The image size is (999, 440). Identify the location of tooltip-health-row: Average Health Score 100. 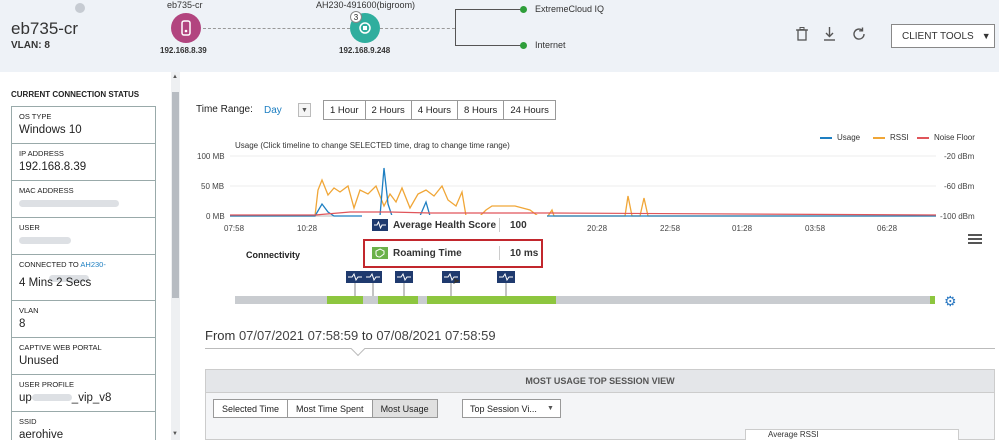
(454, 225).